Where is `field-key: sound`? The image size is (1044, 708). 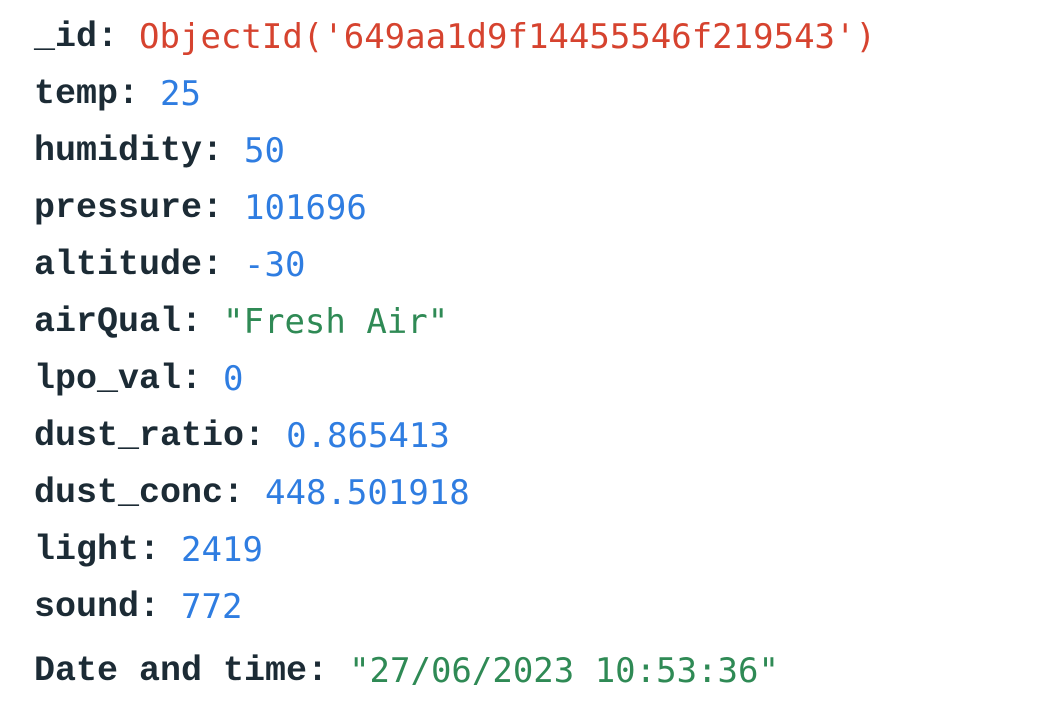 field-key: sound is located at coordinates (87, 606).